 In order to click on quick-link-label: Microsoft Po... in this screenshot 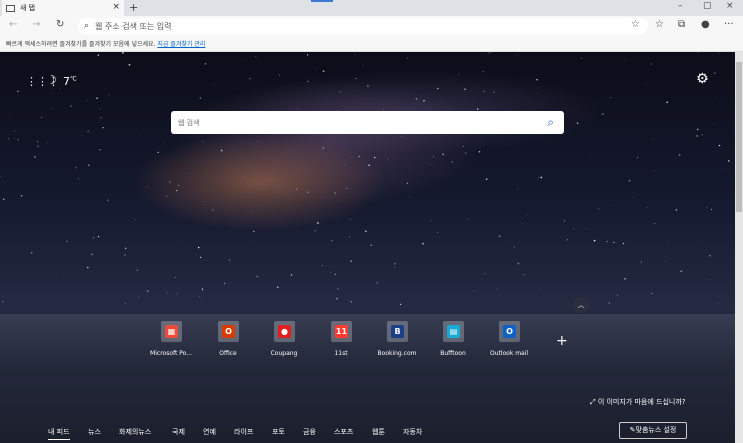, I will do `click(171, 353)`.